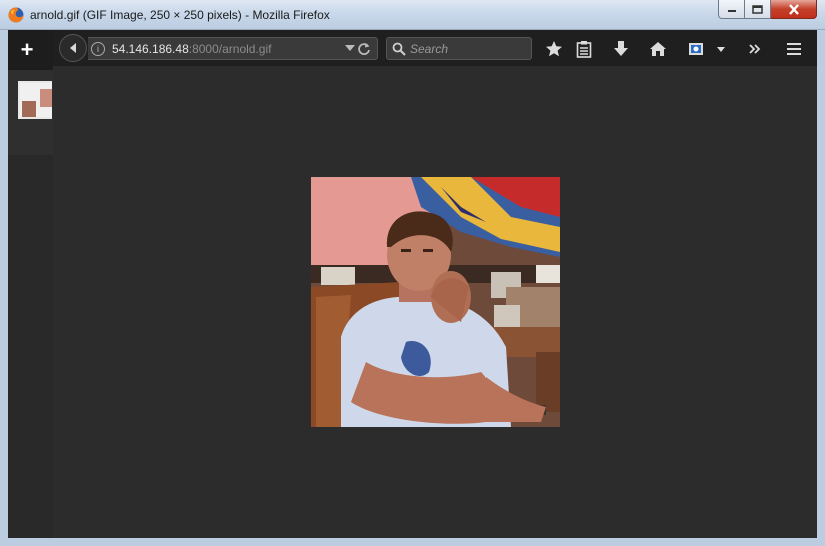  I want to click on hamburger-menu-icon, so click(794, 49).